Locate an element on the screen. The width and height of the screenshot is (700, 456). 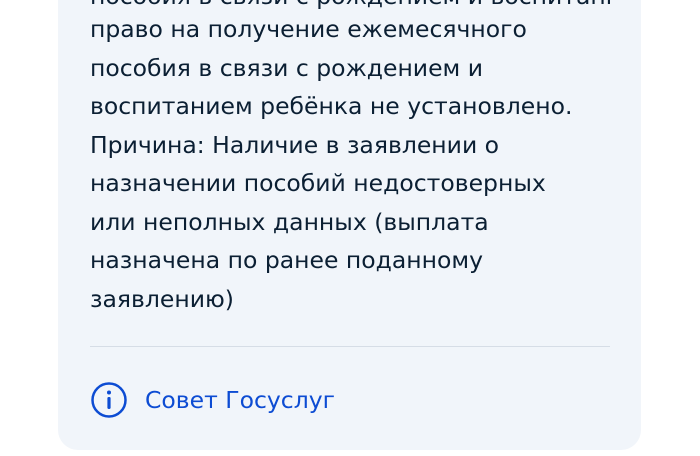
gosuslugi-tip-link: Совет Госуслуг is located at coordinates (212, 400).